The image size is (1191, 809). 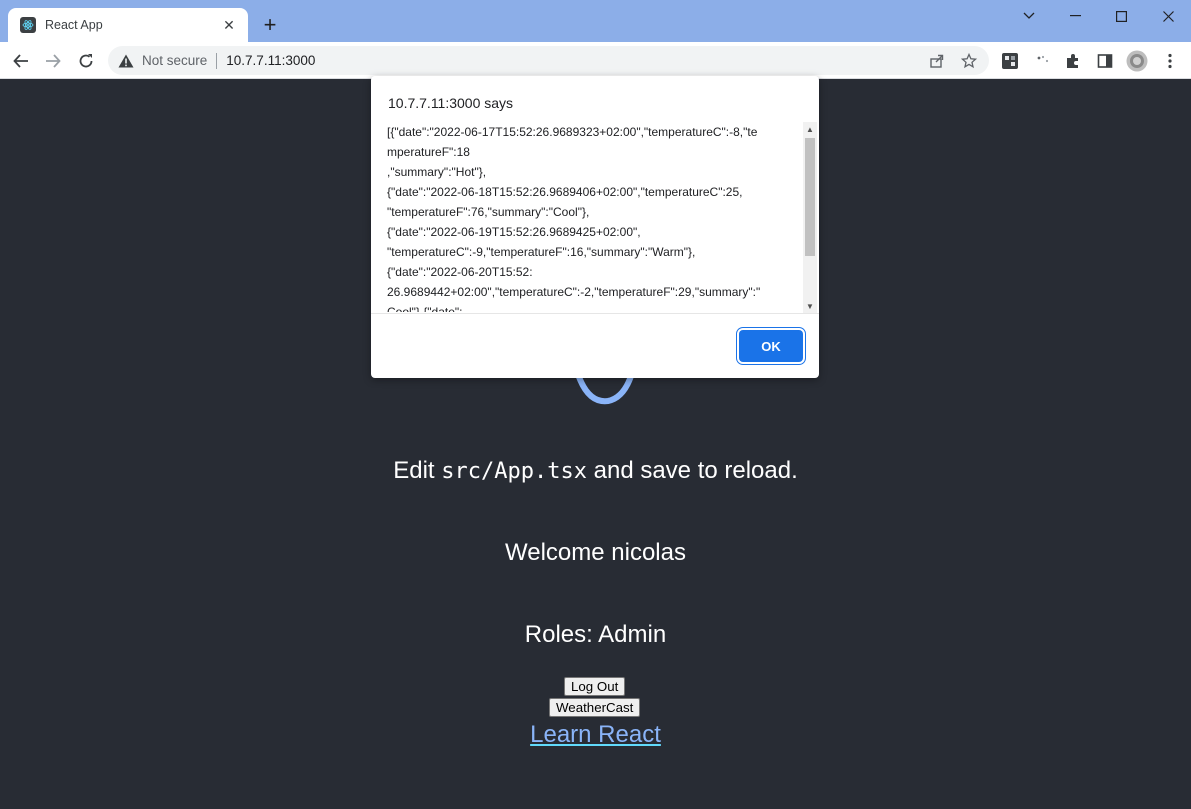 I want to click on edit-instructions: Edit src/App.tsx and save to reload., so click(x=595, y=471).